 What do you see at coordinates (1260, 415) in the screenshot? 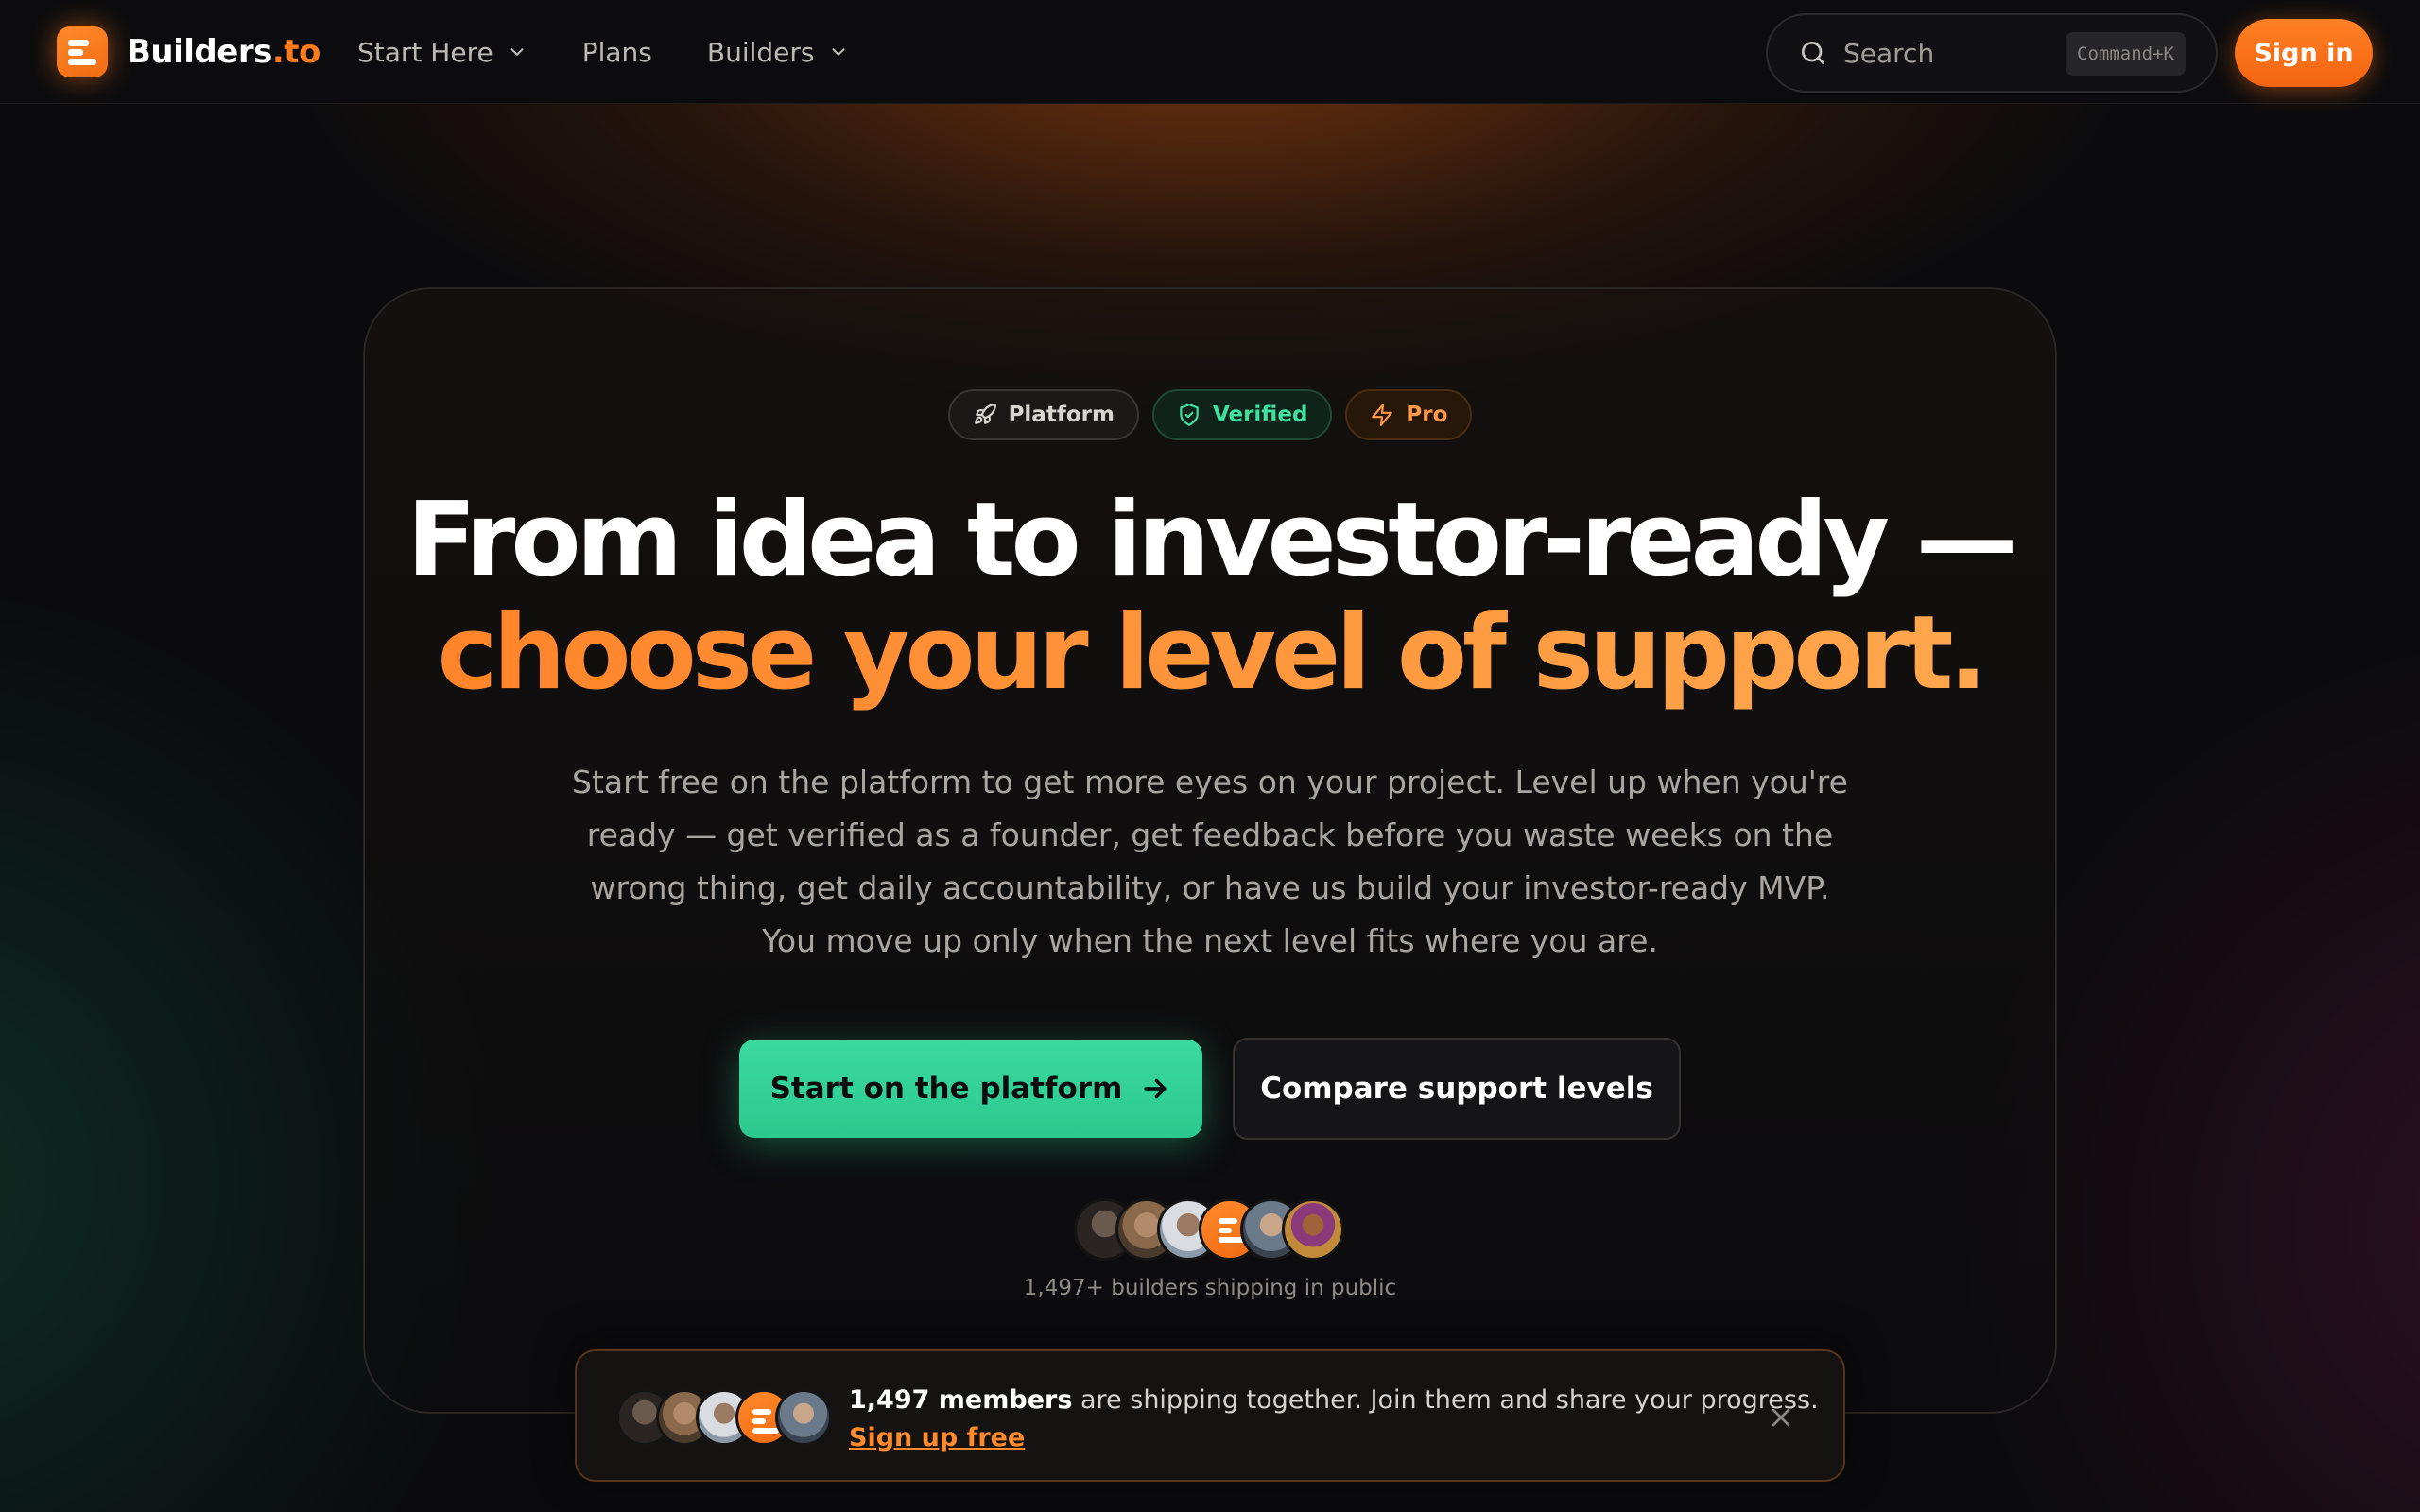
I see `badge-verified-label: Verified` at bounding box center [1260, 415].